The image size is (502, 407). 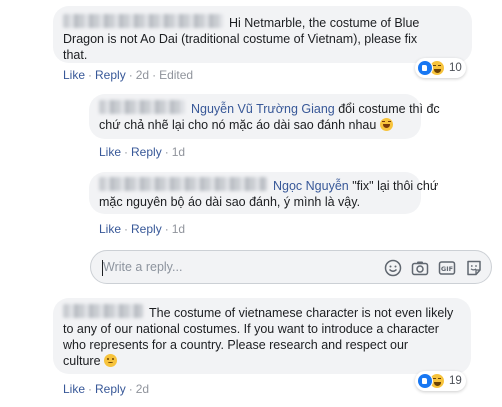 What do you see at coordinates (440, 381) in the screenshot?
I see `reaction-summary: 19` at bounding box center [440, 381].